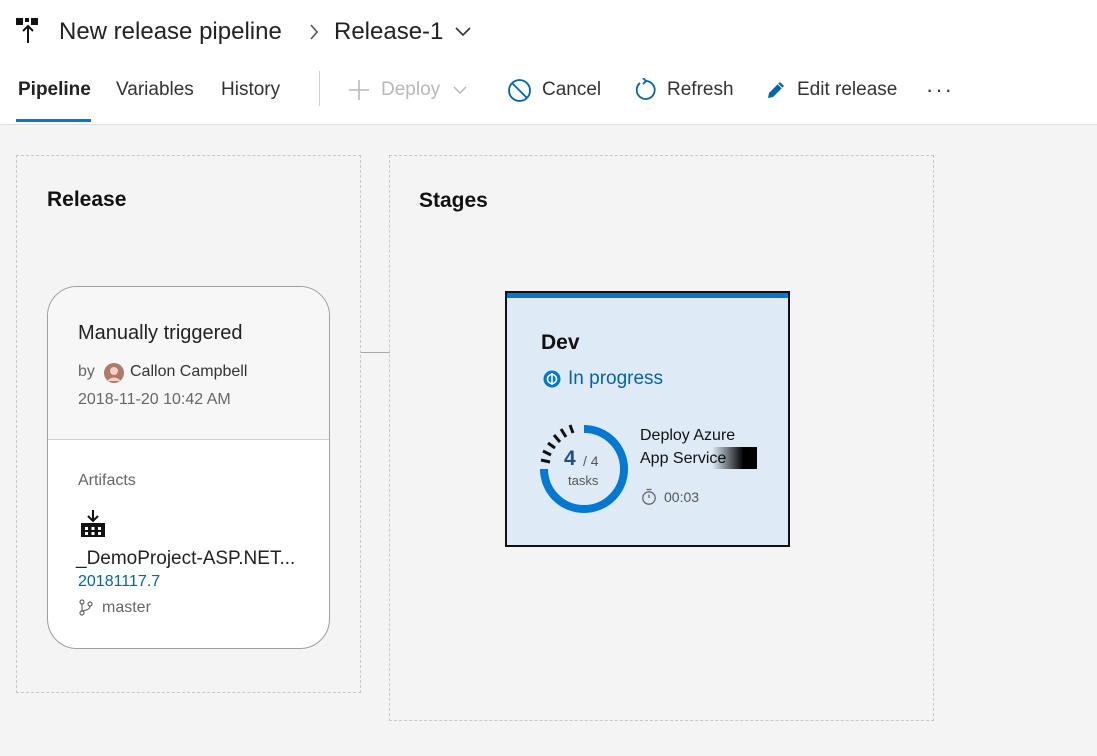  Describe the element at coordinates (54, 90) in the screenshot. I see `tab-pipeline: Pipeline` at that location.